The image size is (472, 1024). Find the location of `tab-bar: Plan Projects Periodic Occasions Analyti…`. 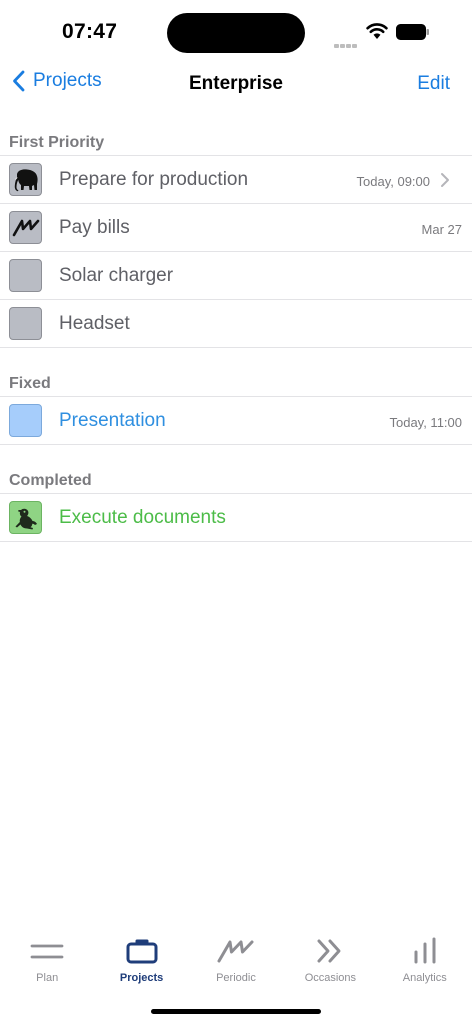

tab-bar: Plan Projects Periodic Occasions Analyti… is located at coordinates (236, 960).